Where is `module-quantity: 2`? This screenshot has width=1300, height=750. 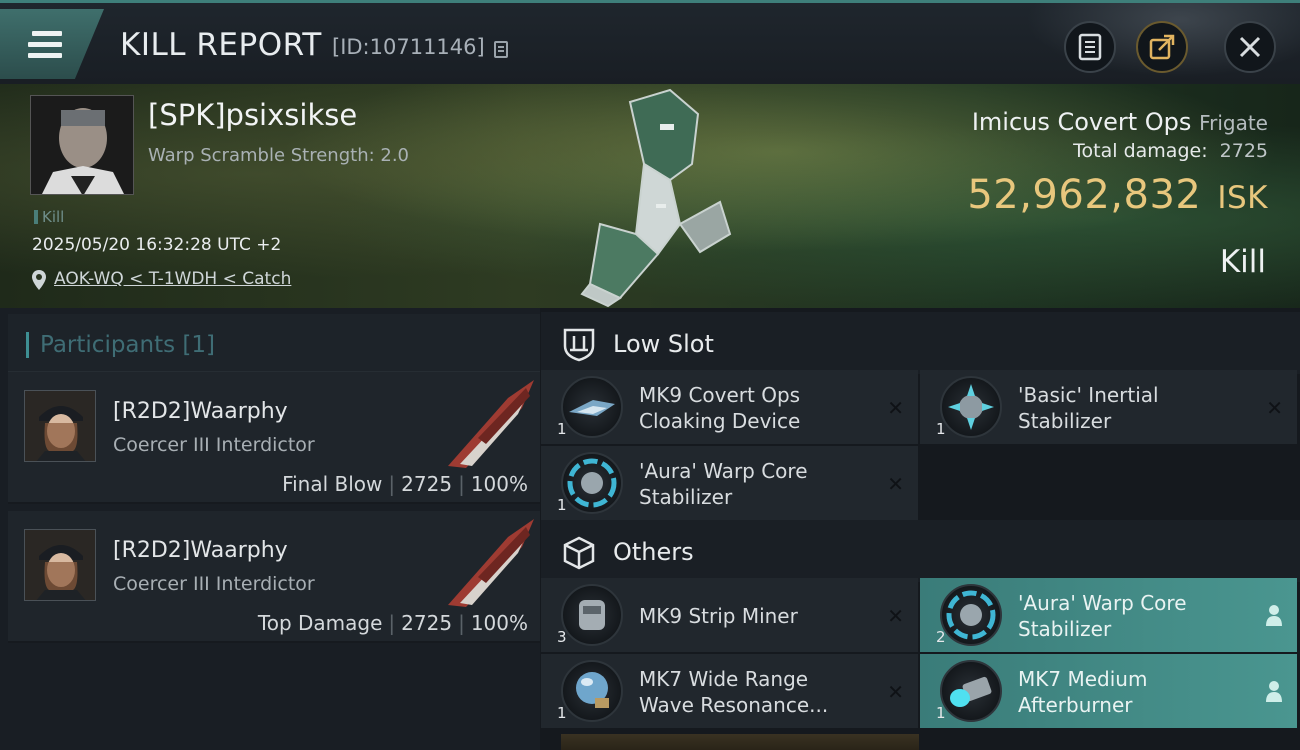
module-quantity: 2 is located at coordinates (941, 637).